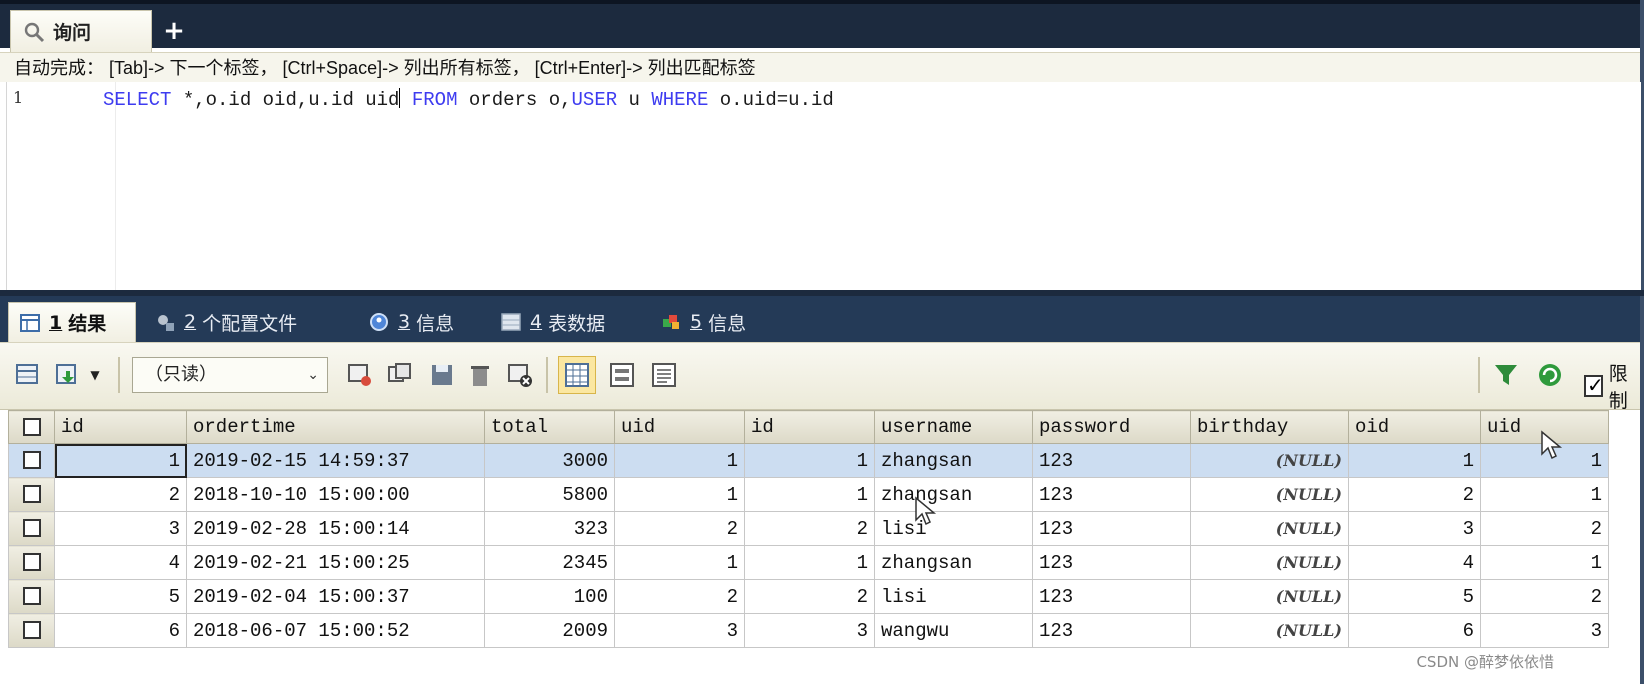 This screenshot has width=1644, height=684. Describe the element at coordinates (68, 375) in the screenshot. I see `import-button` at that location.